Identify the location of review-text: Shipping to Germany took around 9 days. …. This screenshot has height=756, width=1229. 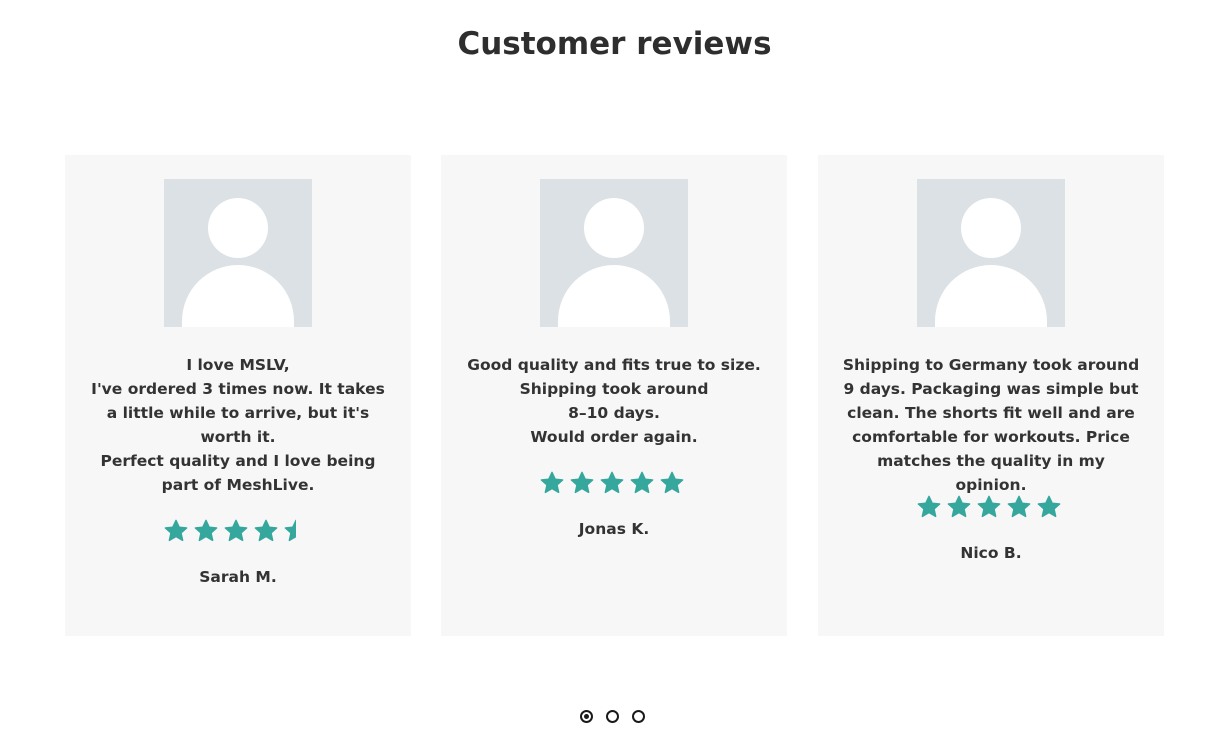
(991, 425).